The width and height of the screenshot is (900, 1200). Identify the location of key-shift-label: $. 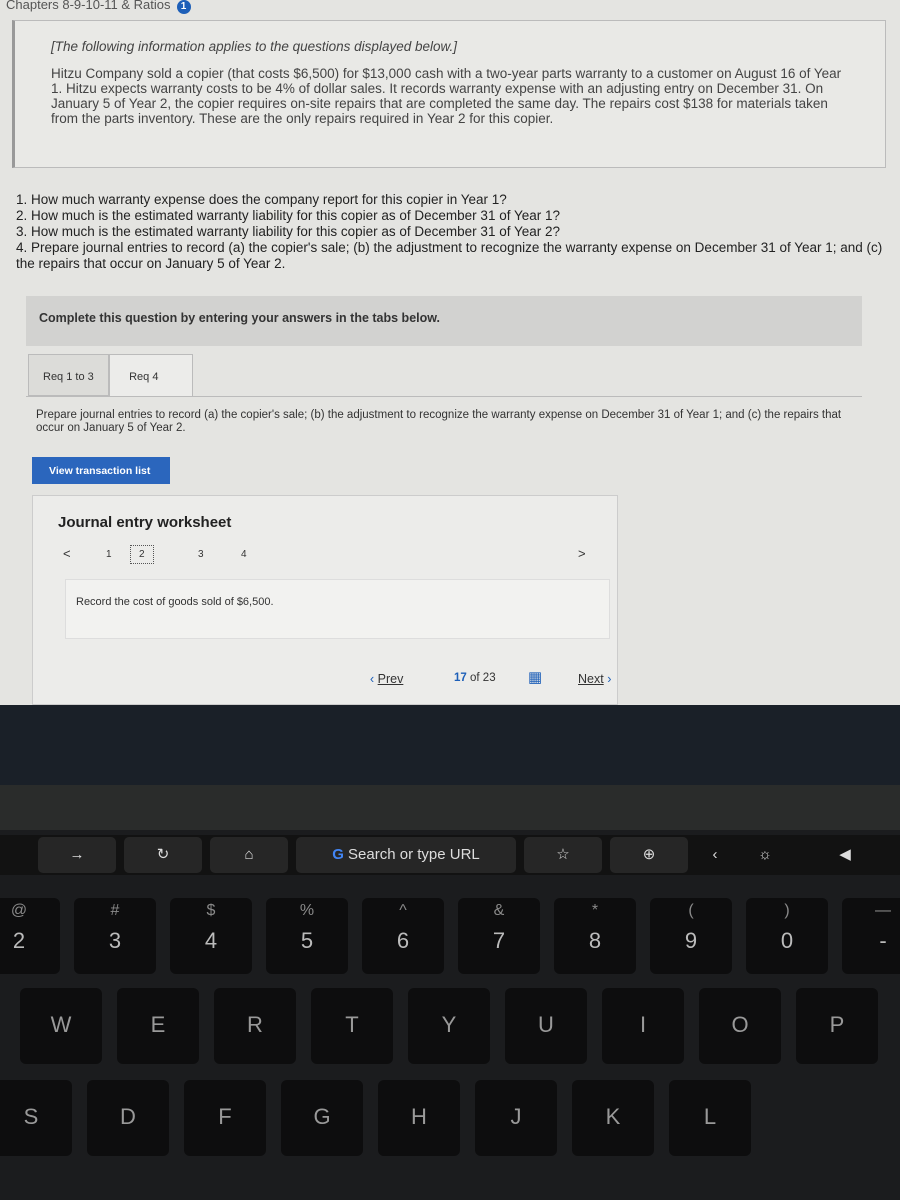
(211, 910).